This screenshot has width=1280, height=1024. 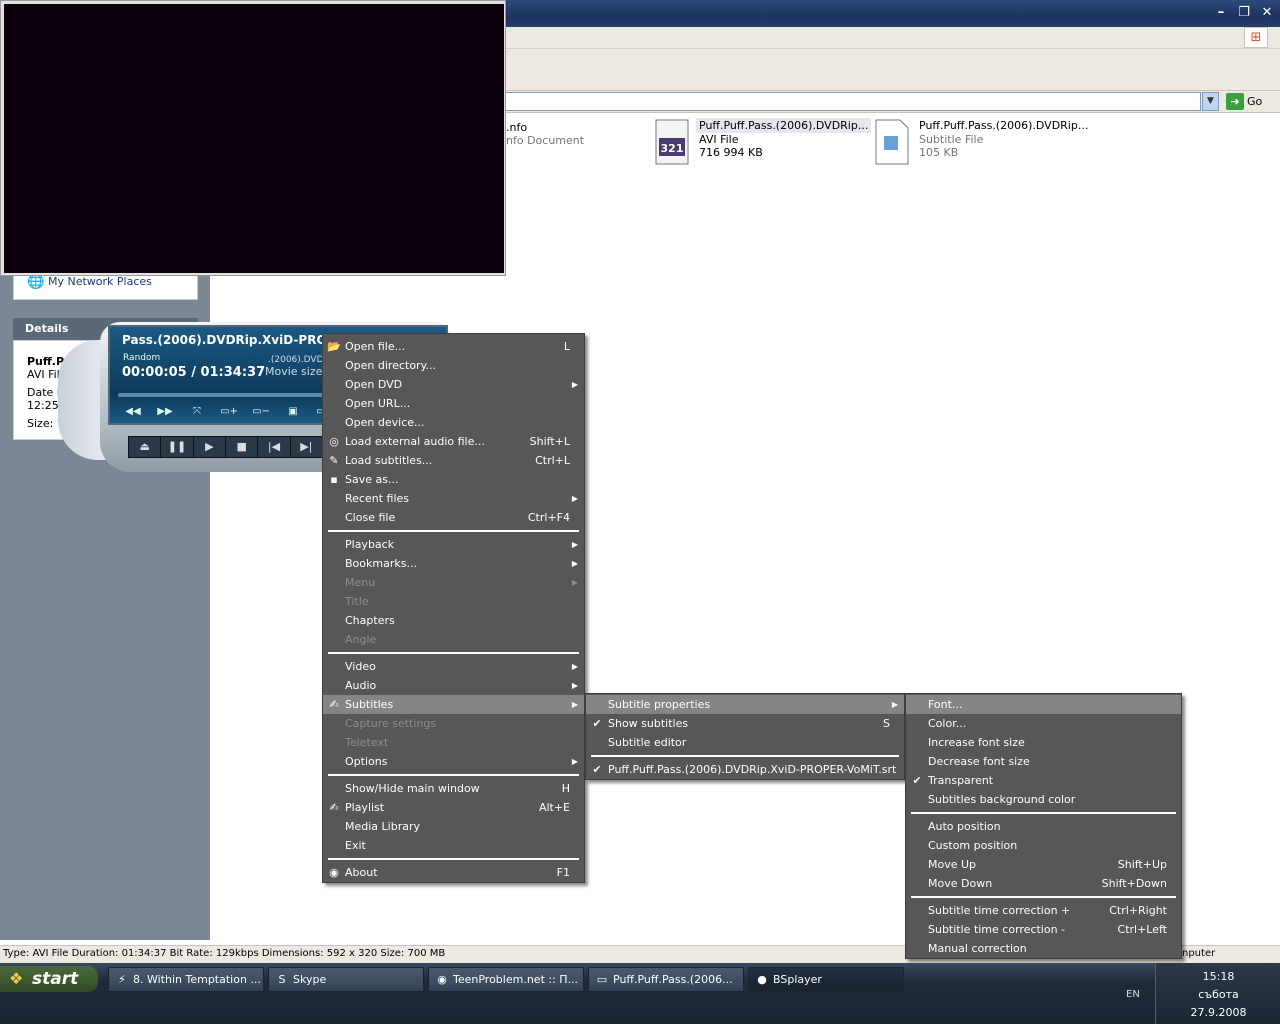 What do you see at coordinates (453, 498) in the screenshot?
I see `menu-item-recent-files: Recent files ▶` at bounding box center [453, 498].